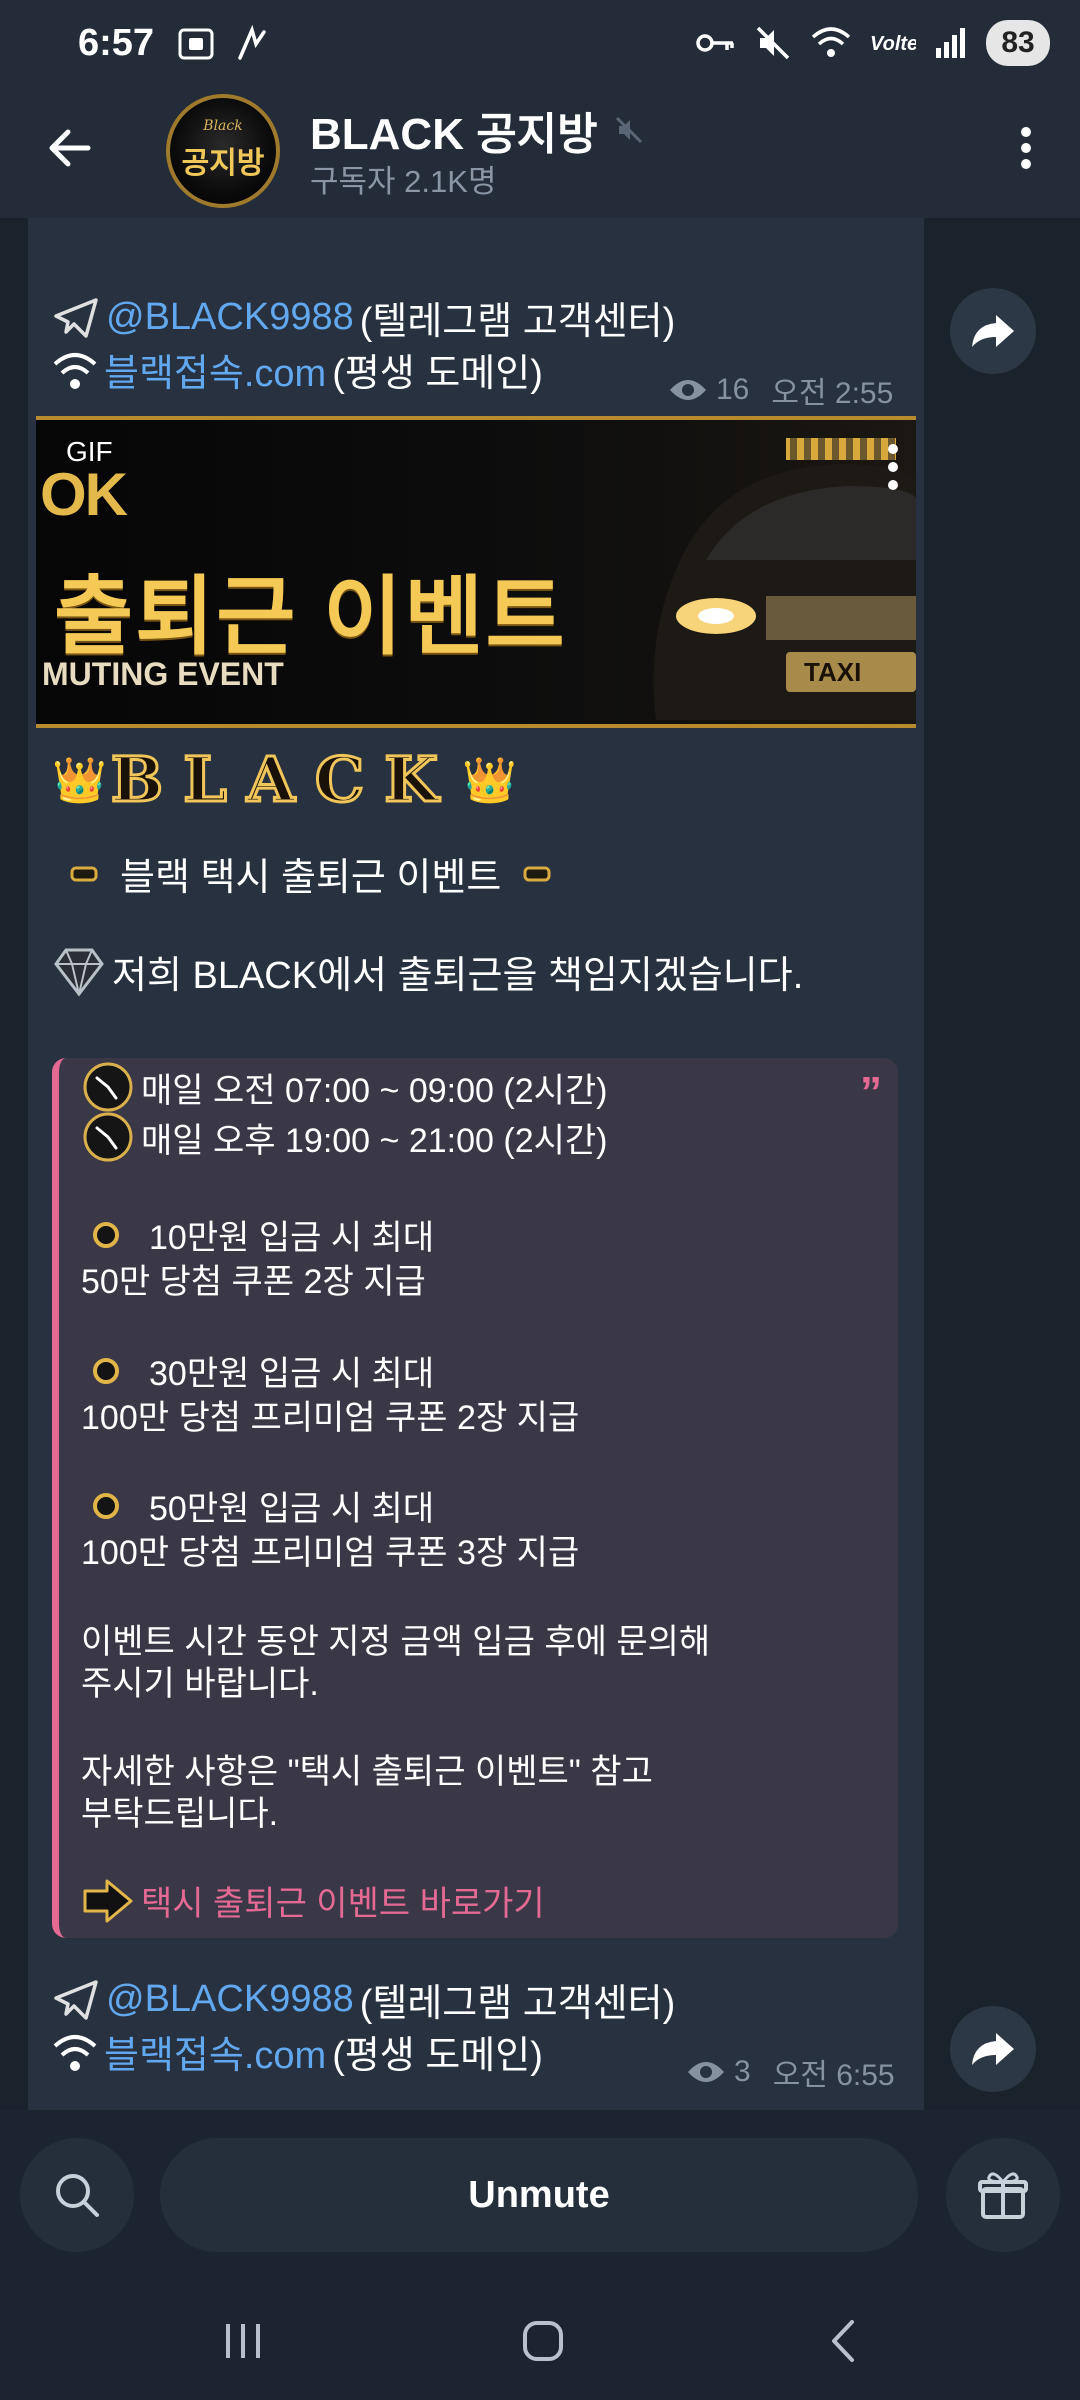 The image size is (1080, 2400). I want to click on quote-icon: ”, so click(871, 1092).